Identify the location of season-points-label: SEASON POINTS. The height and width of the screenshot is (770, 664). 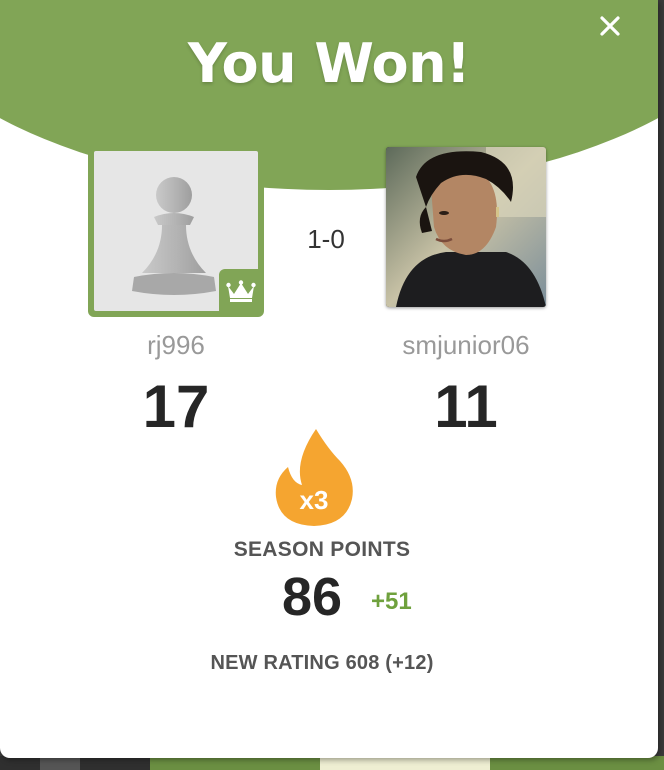
(322, 549).